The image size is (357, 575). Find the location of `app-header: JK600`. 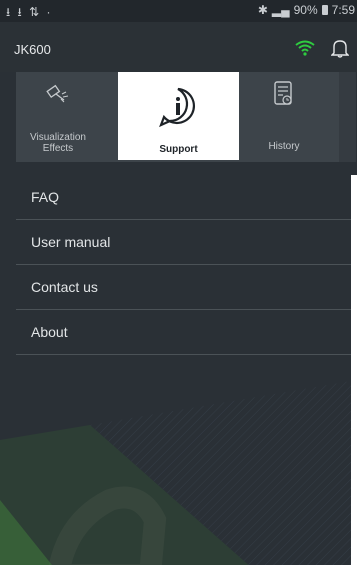

app-header: JK600 is located at coordinates (178, 47).